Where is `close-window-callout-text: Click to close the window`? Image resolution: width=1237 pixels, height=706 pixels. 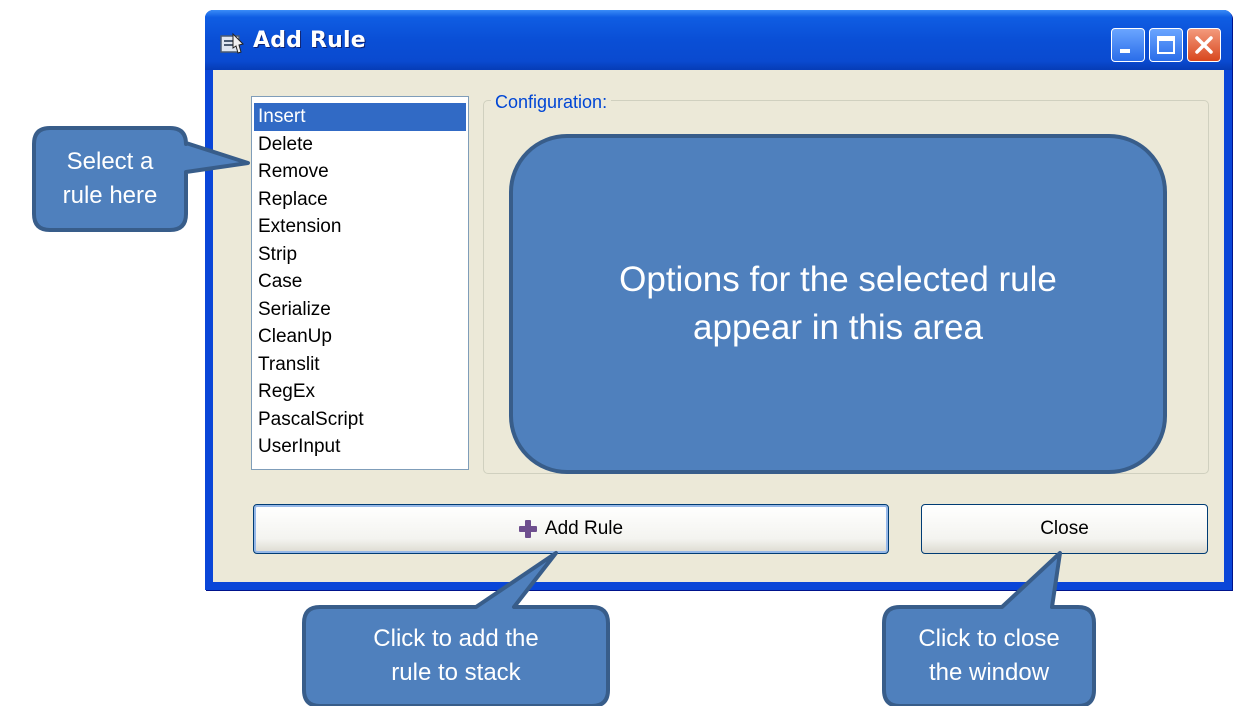
close-window-callout-text: Click to close the window is located at coordinates (989, 655).